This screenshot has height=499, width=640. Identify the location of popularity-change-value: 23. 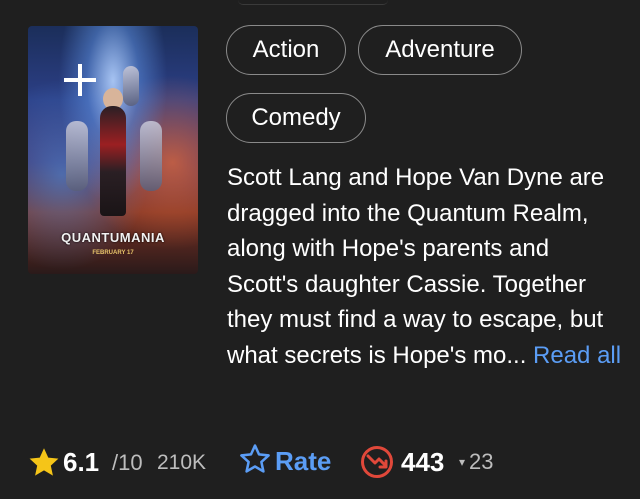
(481, 461).